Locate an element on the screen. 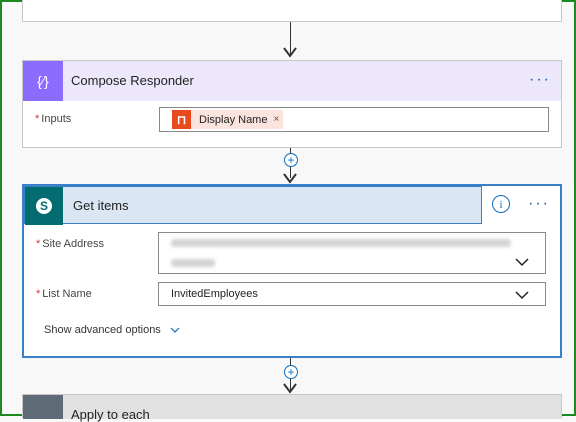 Image resolution: width=576 pixels, height=422 pixels. get-items-header: S Get items is located at coordinates (253, 205).